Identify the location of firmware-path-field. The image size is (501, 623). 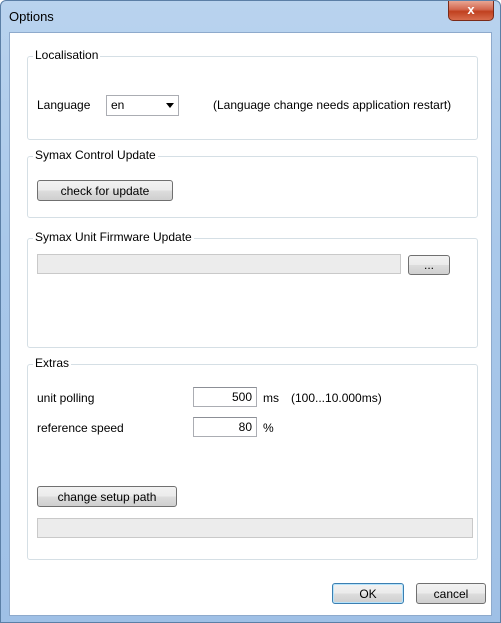
(219, 264).